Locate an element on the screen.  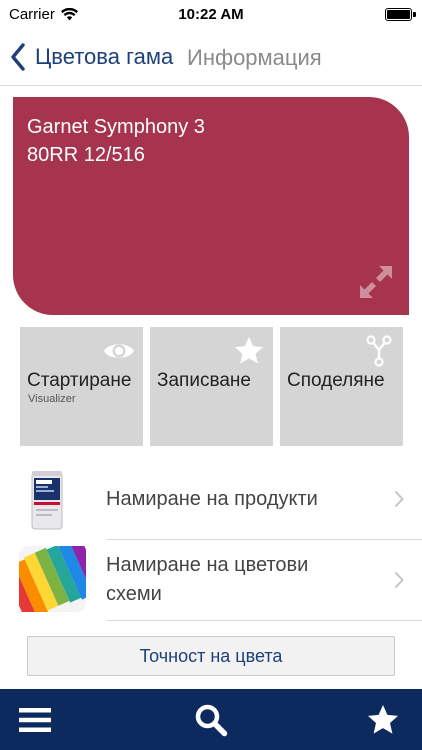
battery-tip is located at coordinates (414, 14).